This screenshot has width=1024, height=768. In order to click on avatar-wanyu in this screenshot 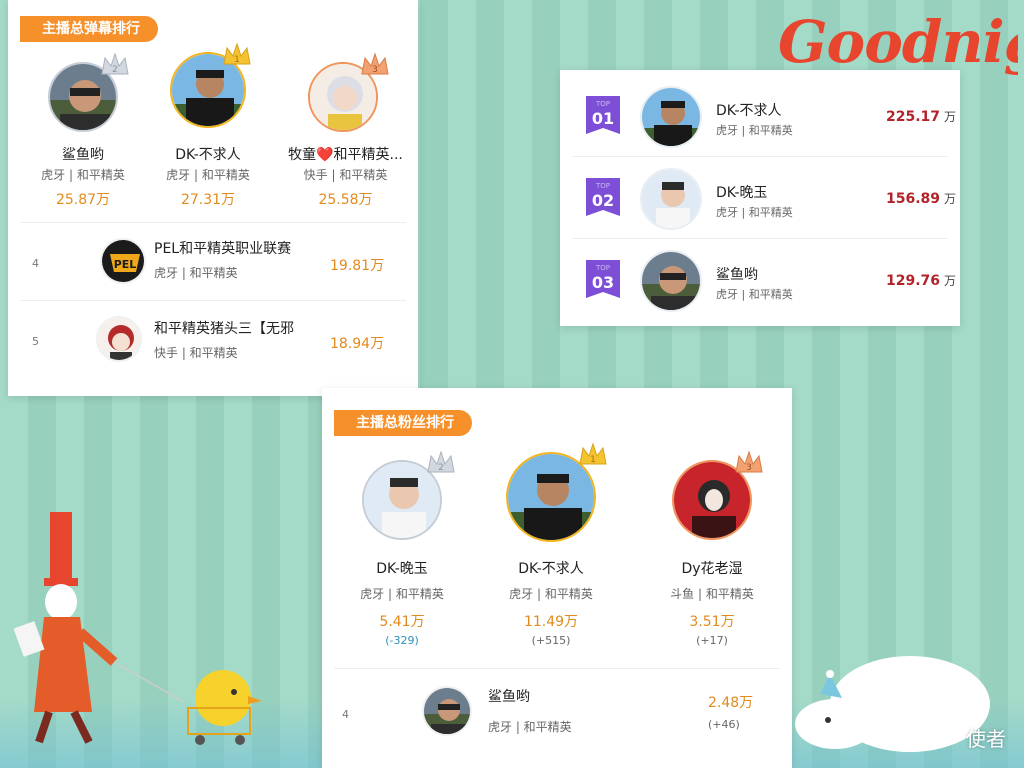, I will do `click(671, 199)`.